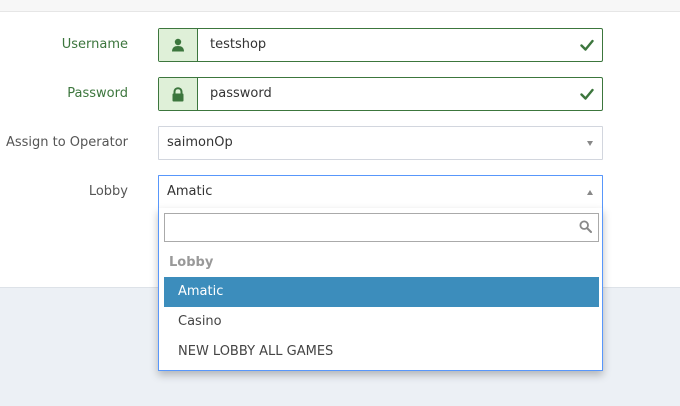 Image resolution: width=680 pixels, height=406 pixels. I want to click on operator-label: Assign to Operator, so click(66, 142).